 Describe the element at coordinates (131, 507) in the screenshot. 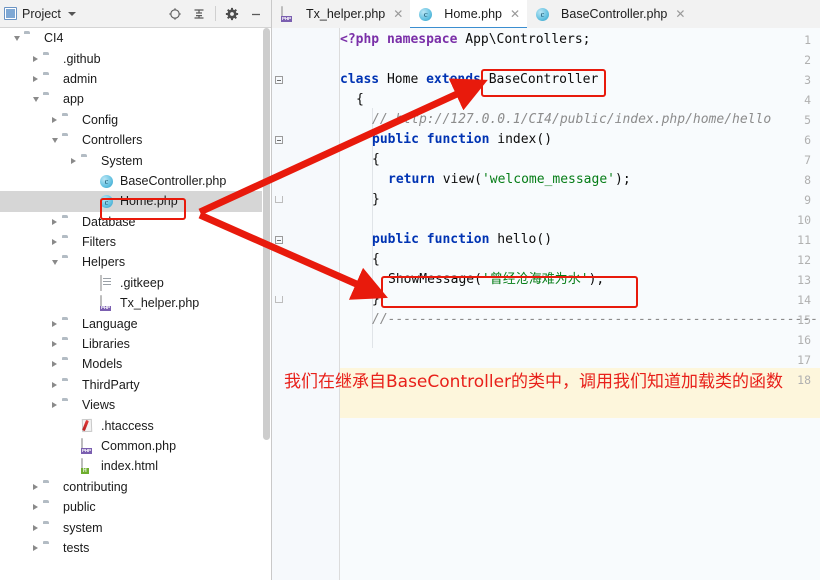

I see `tree-item-public: public` at that location.